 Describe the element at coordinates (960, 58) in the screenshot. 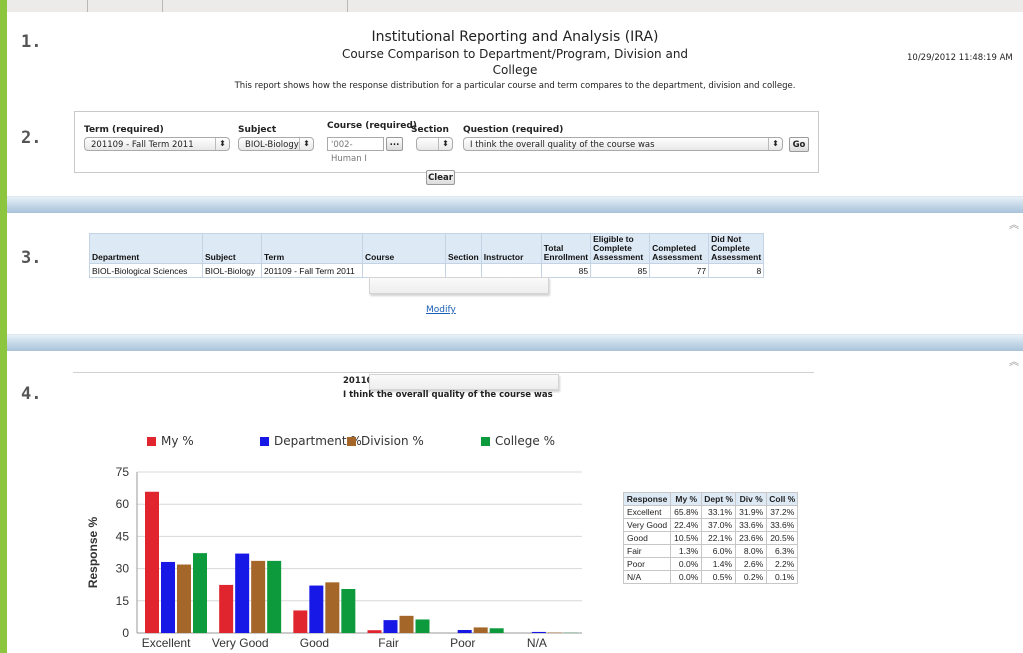

I see `report-timestamp: 10/29/2012 11:48:19 AM` at that location.